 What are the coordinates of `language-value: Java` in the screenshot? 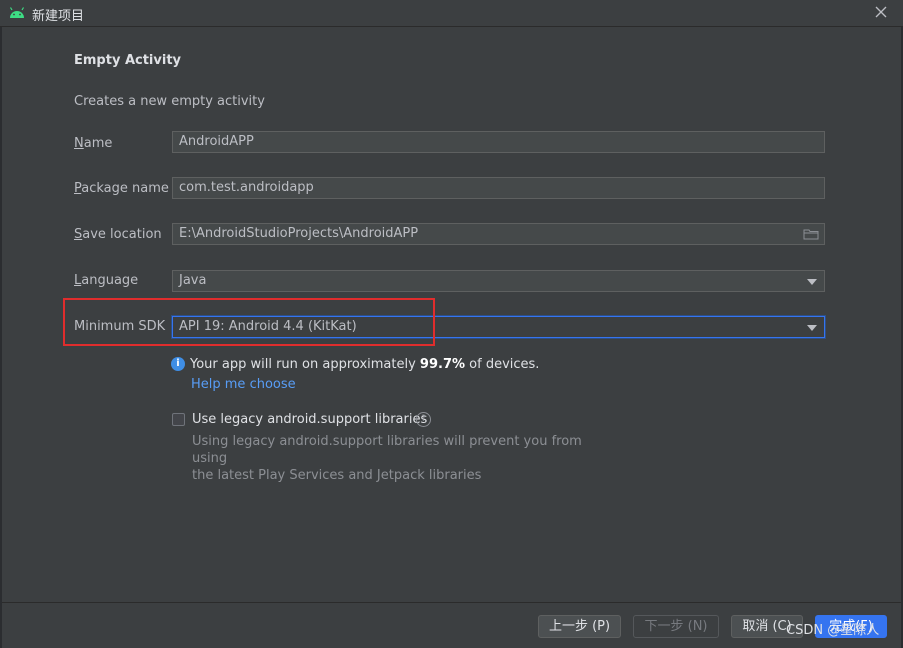 It's located at (193, 280).